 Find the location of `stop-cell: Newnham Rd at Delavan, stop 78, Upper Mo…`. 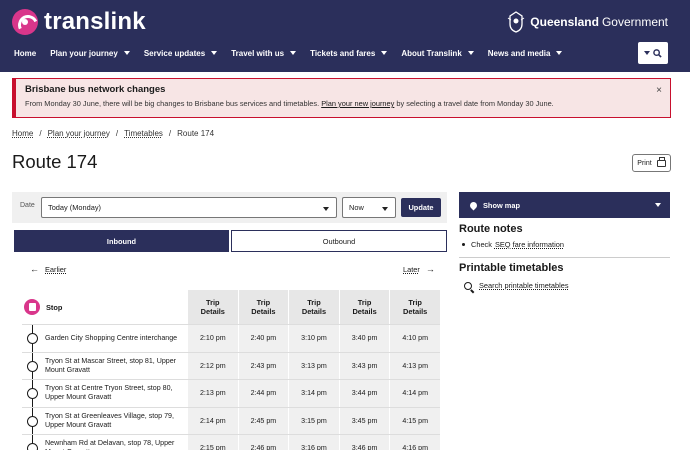

stop-cell: Newnham Rd at Delavan, stop 78, Upper Mo… is located at coordinates (104, 442).